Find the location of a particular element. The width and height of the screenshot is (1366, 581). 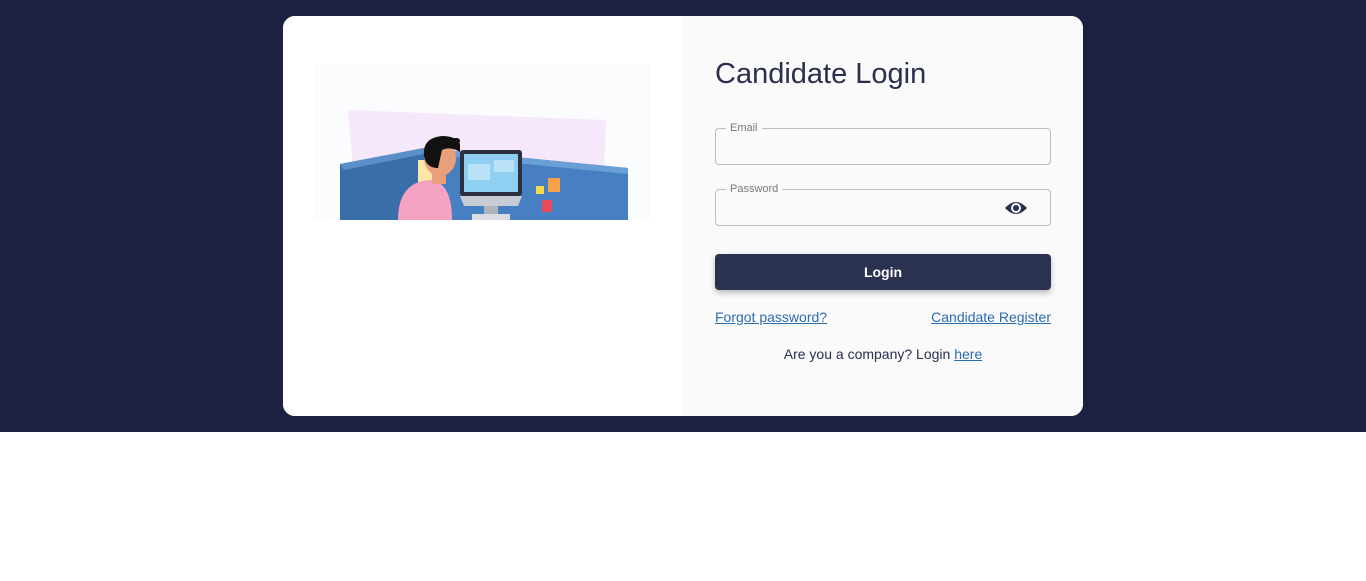

person-at-desk-illustration is located at coordinates (482, 142).